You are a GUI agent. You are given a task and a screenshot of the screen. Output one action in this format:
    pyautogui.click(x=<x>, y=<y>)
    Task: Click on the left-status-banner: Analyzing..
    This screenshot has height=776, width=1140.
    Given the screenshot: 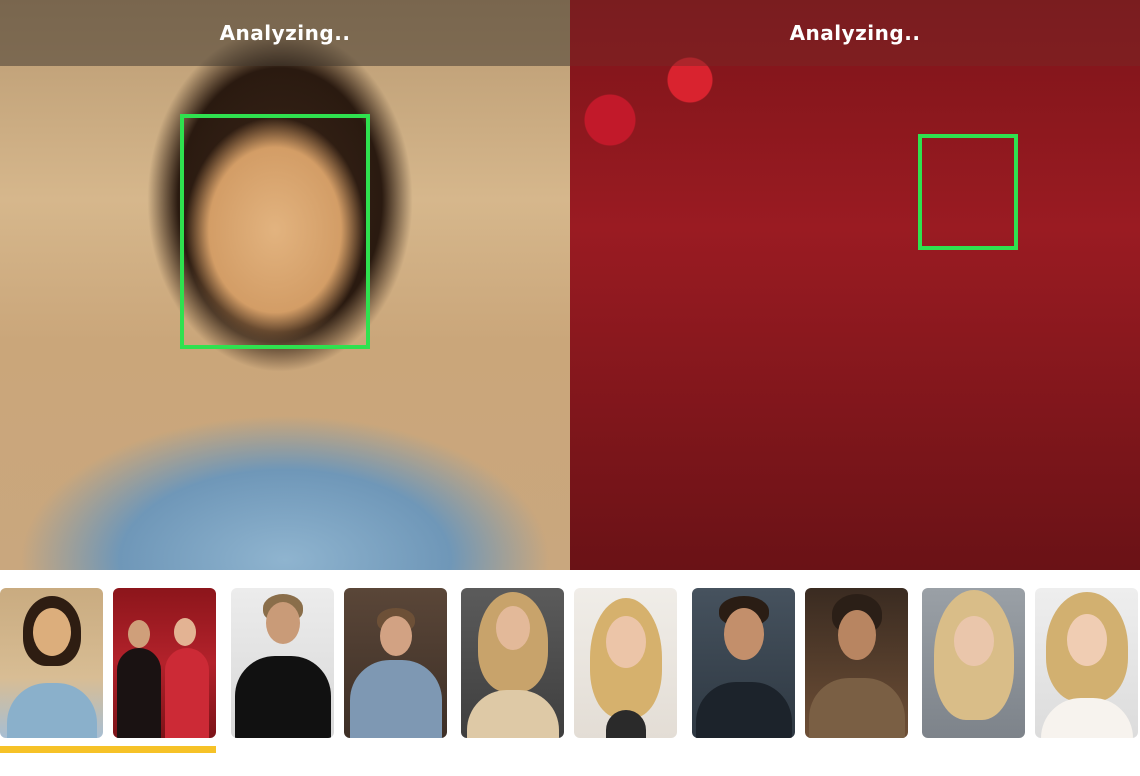 What is the action you would take?
    pyautogui.click(x=285, y=33)
    